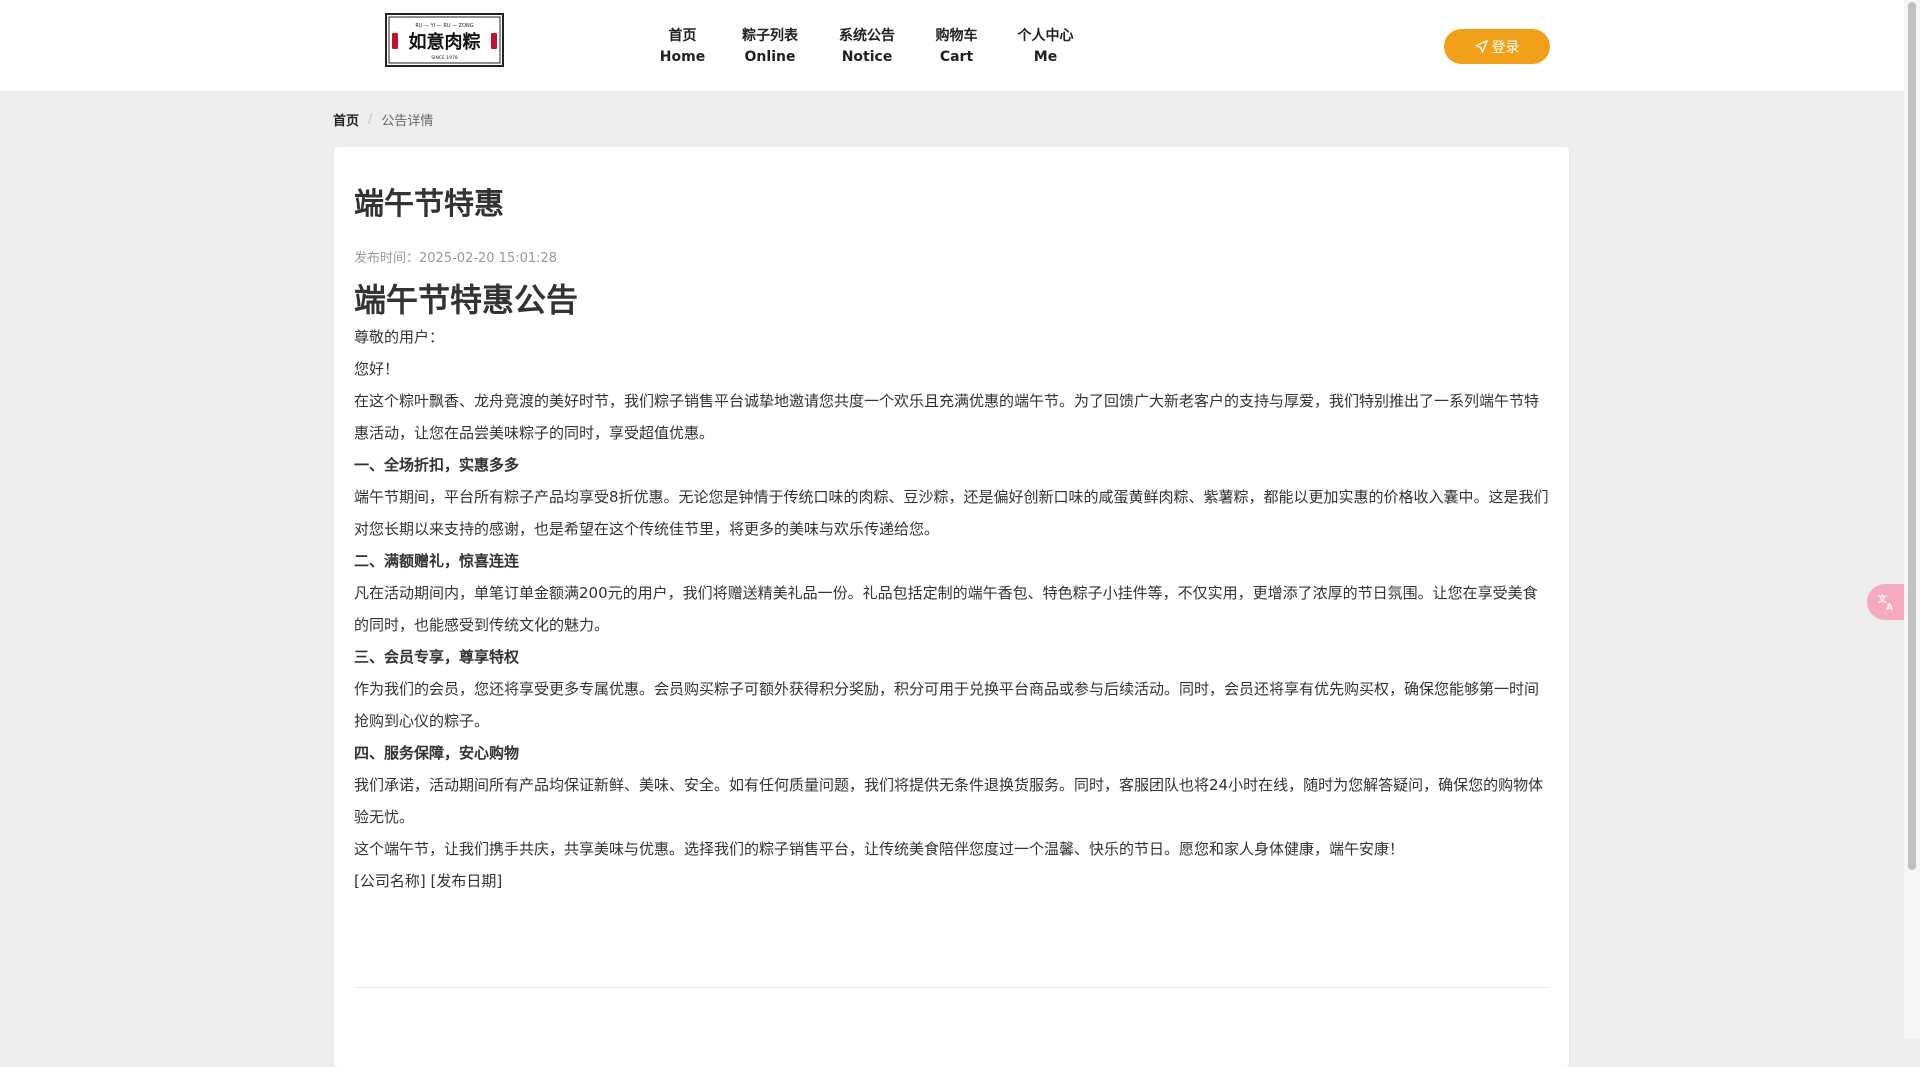 This screenshot has height=1067, width=1920. Describe the element at coordinates (956, 47) in the screenshot. I see `nav-cart: 购物车 Cart` at that location.